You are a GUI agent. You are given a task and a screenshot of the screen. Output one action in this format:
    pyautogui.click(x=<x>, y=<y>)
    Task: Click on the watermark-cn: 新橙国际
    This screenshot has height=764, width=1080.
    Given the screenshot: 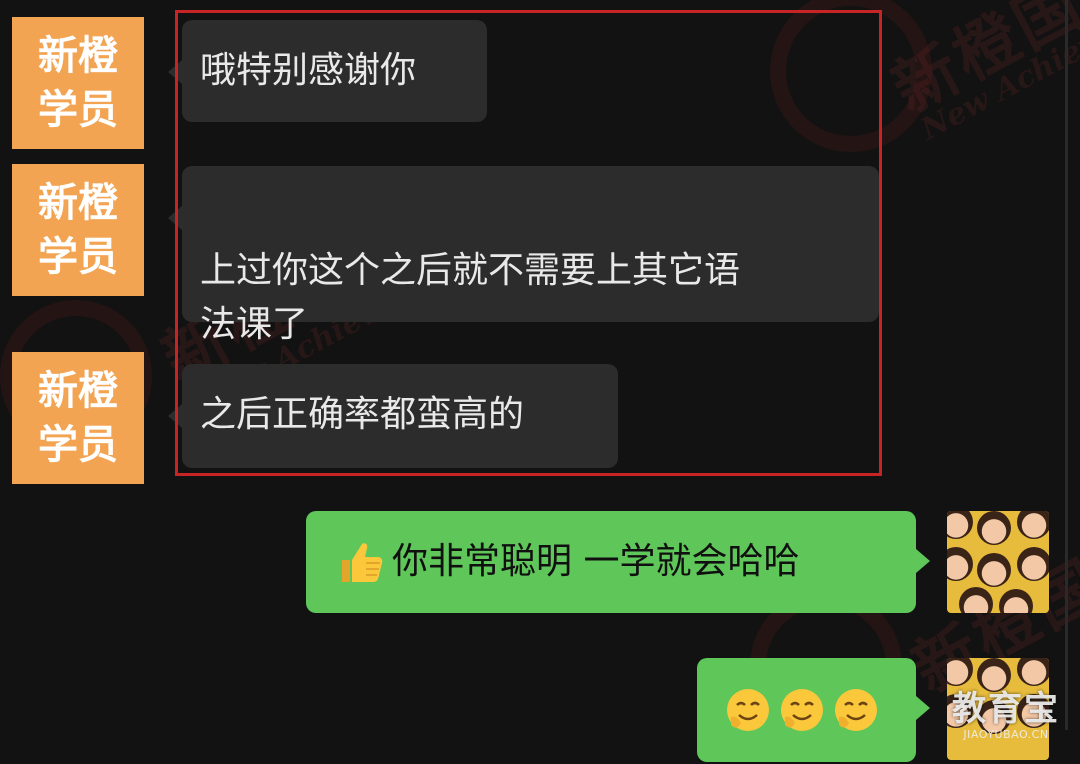 What is the action you would take?
    pyautogui.click(x=980, y=64)
    